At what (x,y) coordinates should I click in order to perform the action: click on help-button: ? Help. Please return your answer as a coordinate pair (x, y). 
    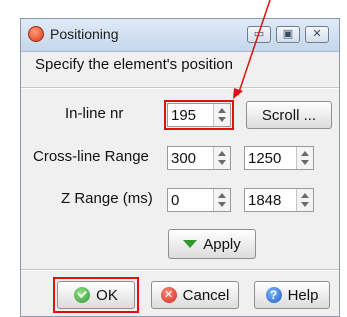
    Looking at the image, I should click on (292, 295).